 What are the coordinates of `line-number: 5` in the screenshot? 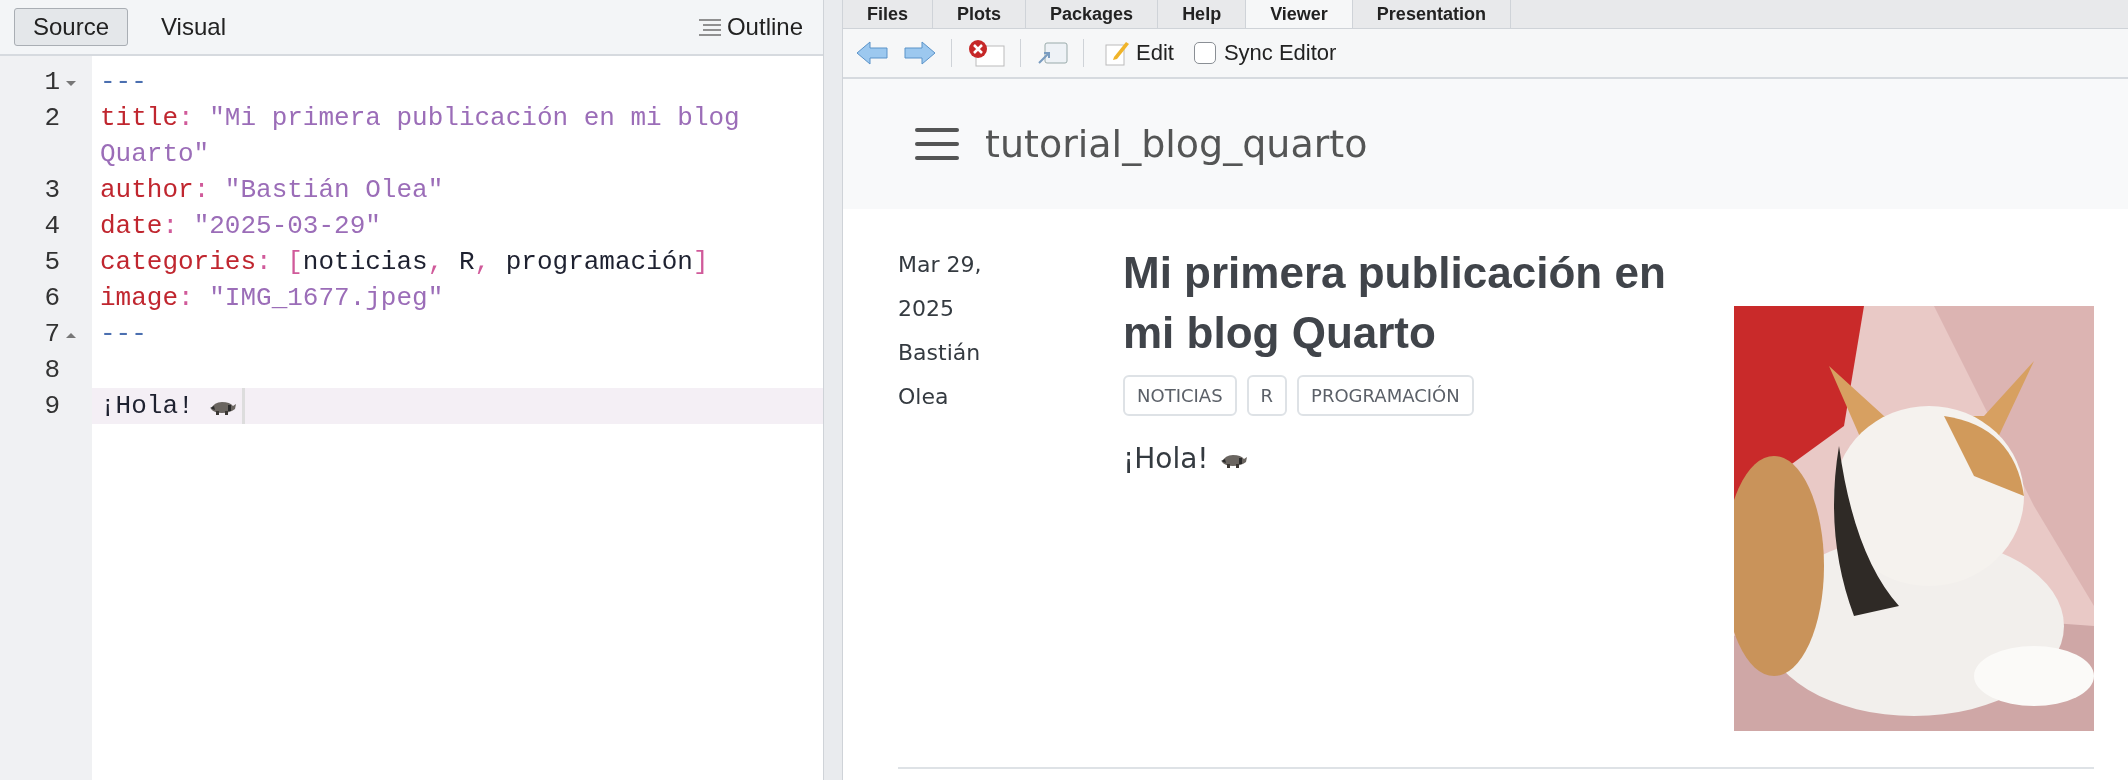 It's located at (51, 262).